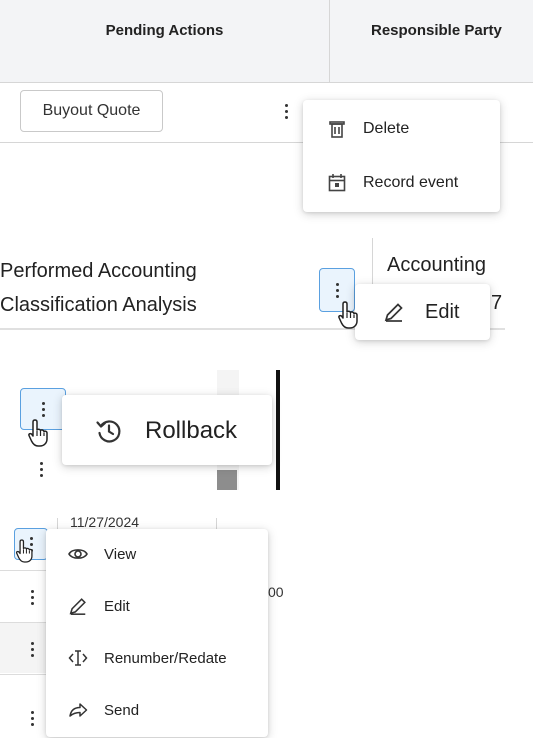 This screenshot has height=738, width=533. Describe the element at coordinates (98, 271) in the screenshot. I see `row-title-line-1: Performed Accounting` at that location.